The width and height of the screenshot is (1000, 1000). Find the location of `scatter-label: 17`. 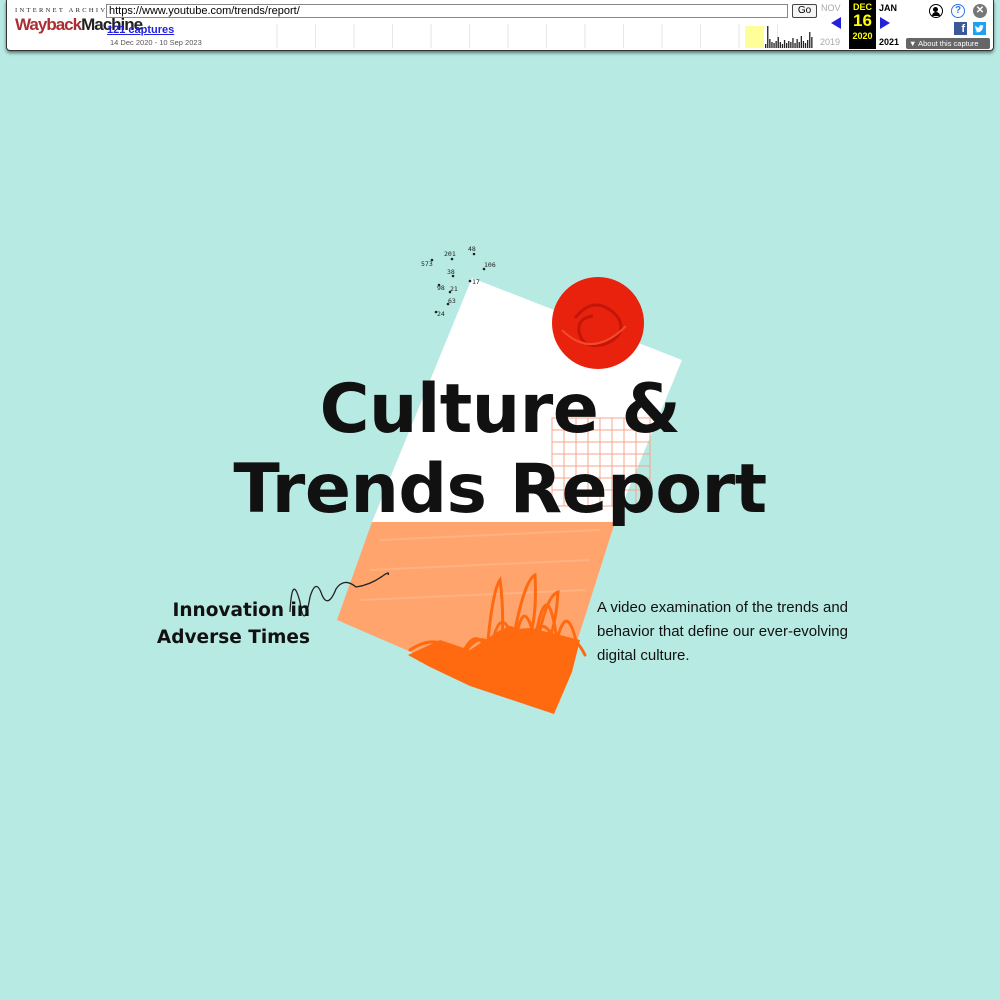

scatter-label: 17 is located at coordinates (476, 282).